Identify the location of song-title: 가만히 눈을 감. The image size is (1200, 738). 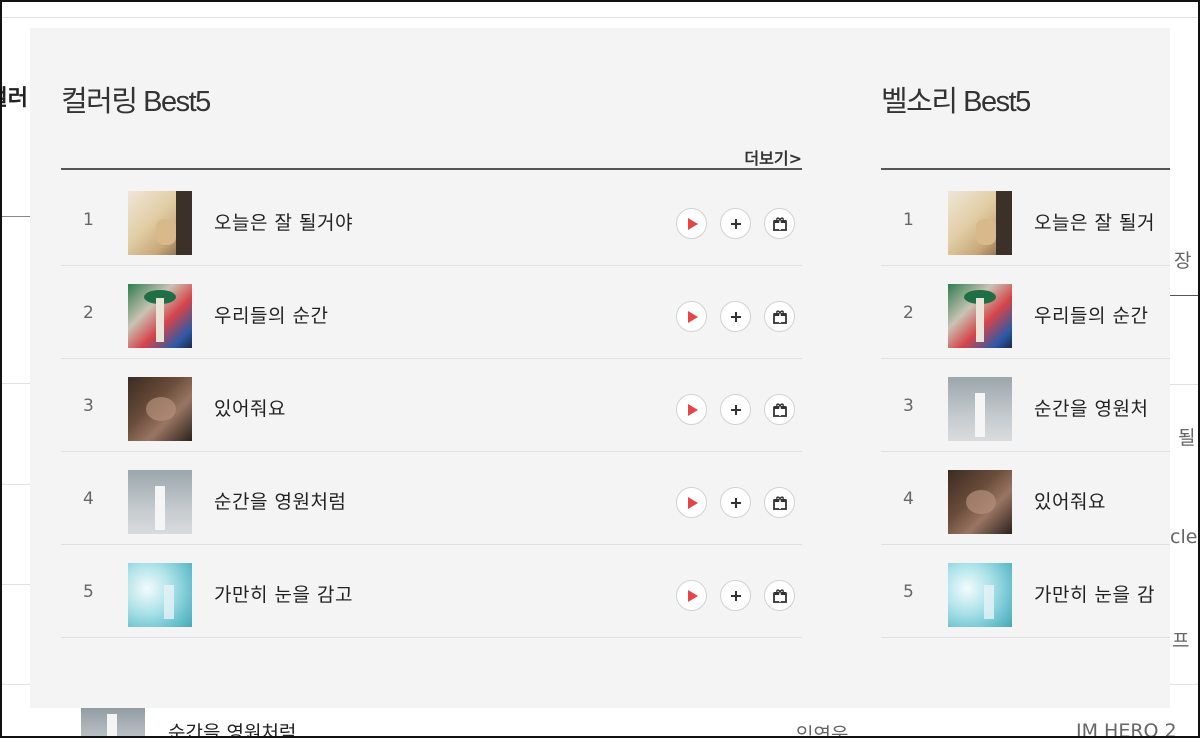
(1094, 593).